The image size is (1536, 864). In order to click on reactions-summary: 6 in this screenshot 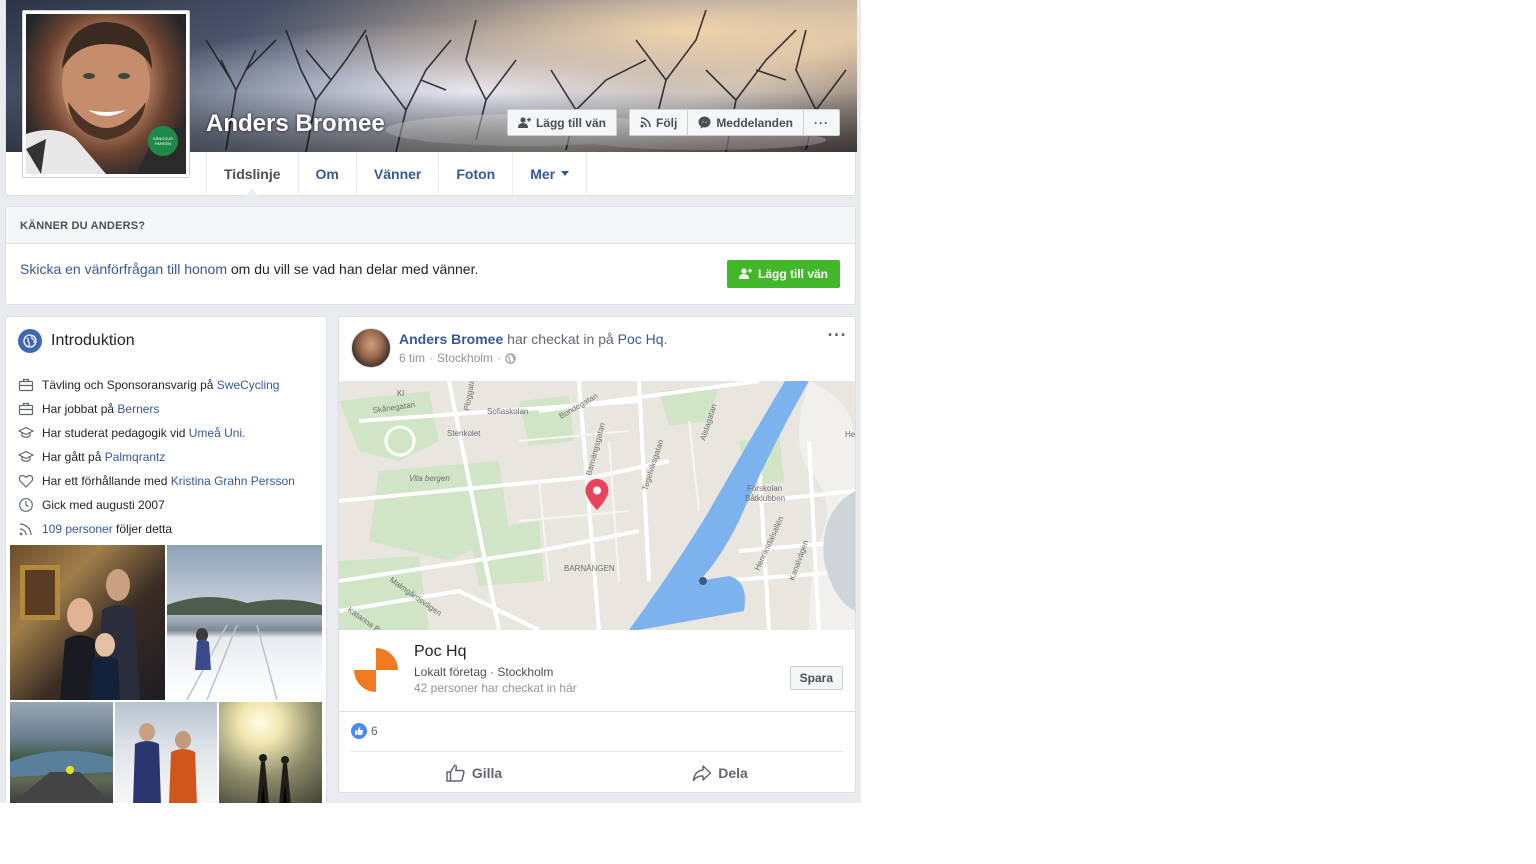, I will do `click(364, 731)`.